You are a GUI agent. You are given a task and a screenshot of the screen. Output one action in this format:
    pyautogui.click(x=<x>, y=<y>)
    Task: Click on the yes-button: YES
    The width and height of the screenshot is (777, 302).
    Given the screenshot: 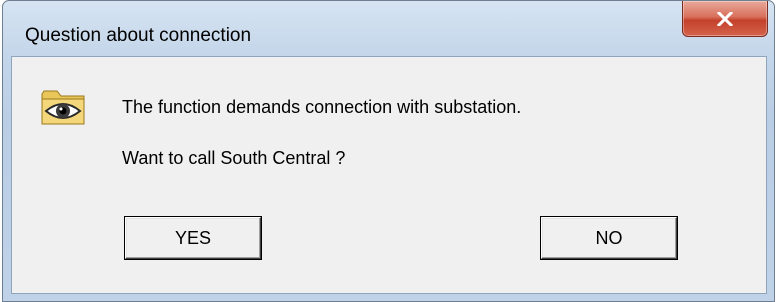 What is the action you would take?
    pyautogui.click(x=193, y=238)
    